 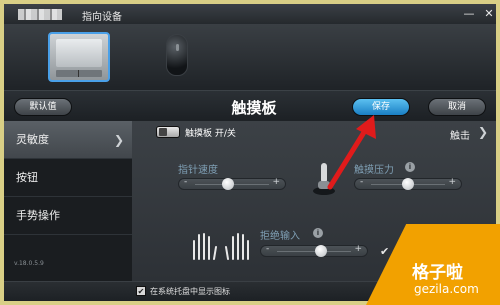 What do you see at coordinates (38, 215) in the screenshot?
I see `sidebar-item-label: 手势操作` at bounding box center [38, 215].